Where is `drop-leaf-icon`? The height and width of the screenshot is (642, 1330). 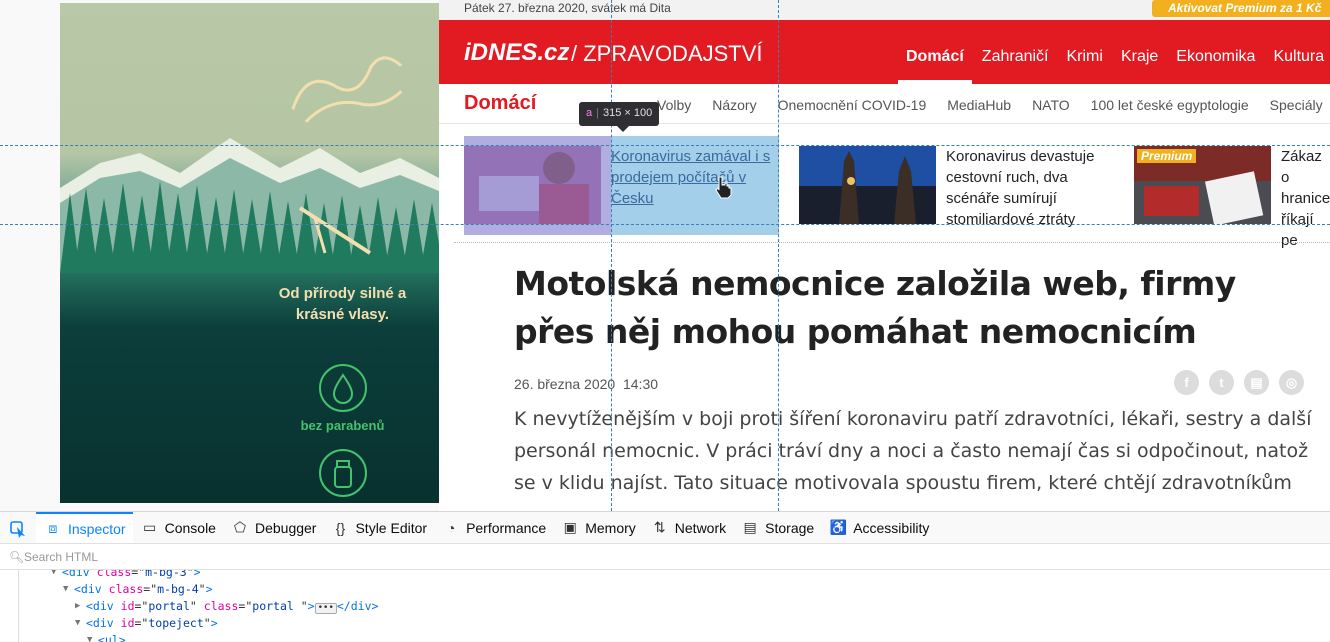
drop-leaf-icon is located at coordinates (343, 388).